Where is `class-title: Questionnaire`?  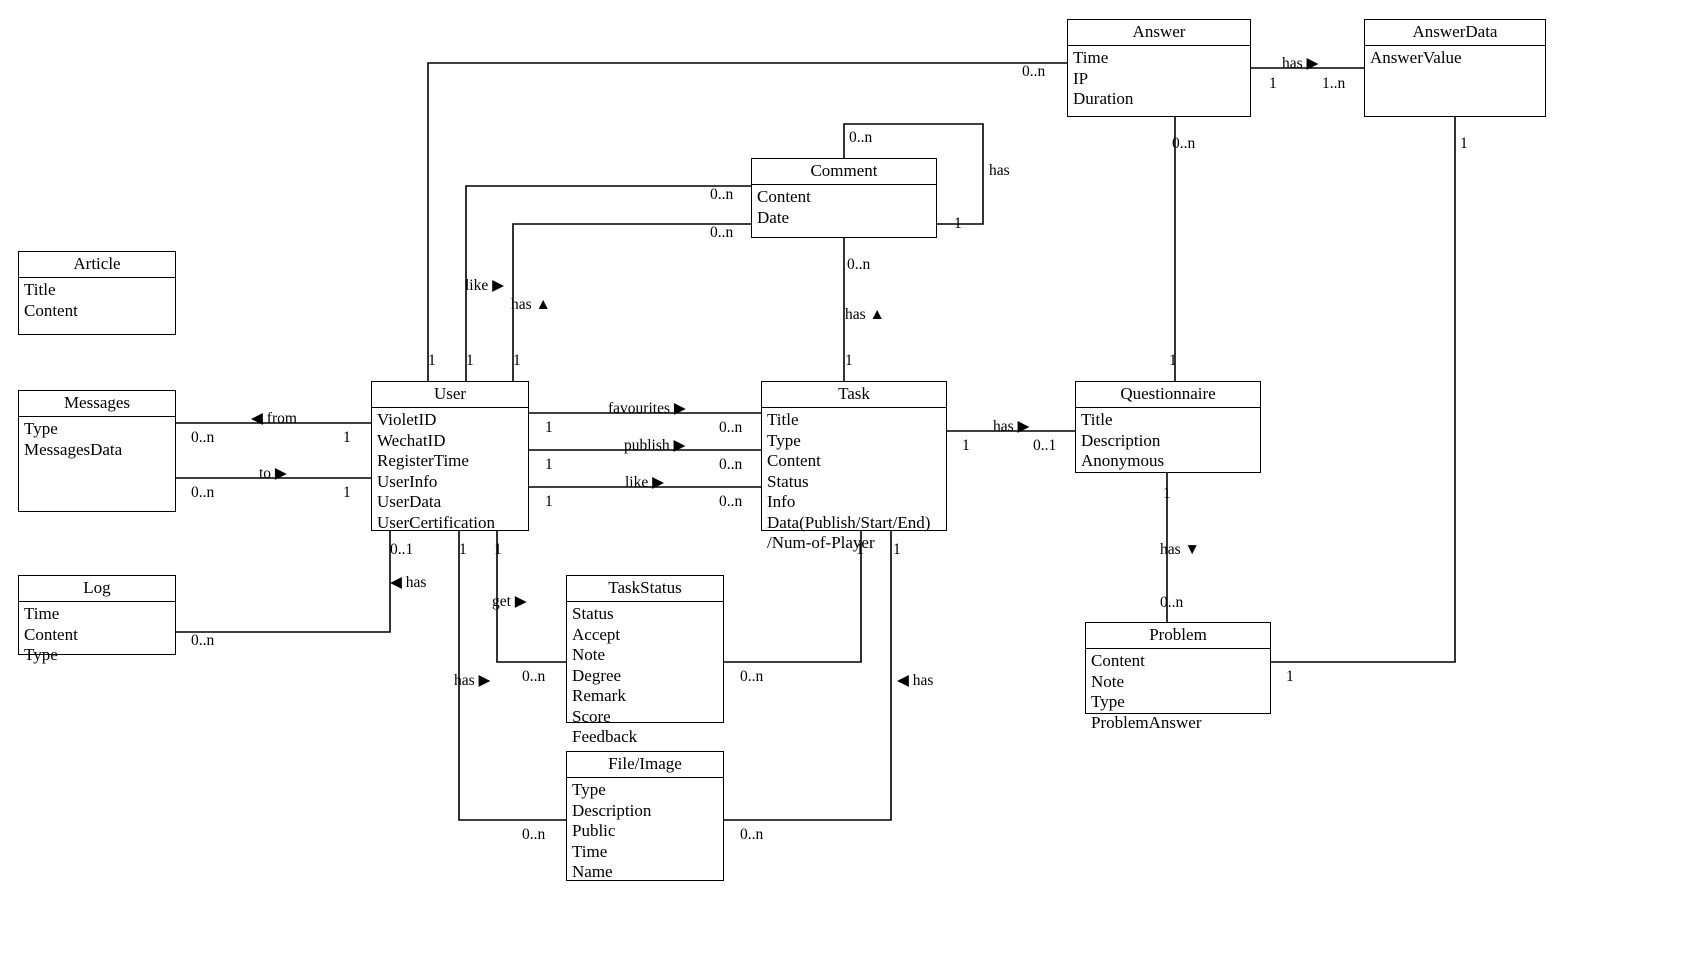 class-title: Questionnaire is located at coordinates (1168, 395).